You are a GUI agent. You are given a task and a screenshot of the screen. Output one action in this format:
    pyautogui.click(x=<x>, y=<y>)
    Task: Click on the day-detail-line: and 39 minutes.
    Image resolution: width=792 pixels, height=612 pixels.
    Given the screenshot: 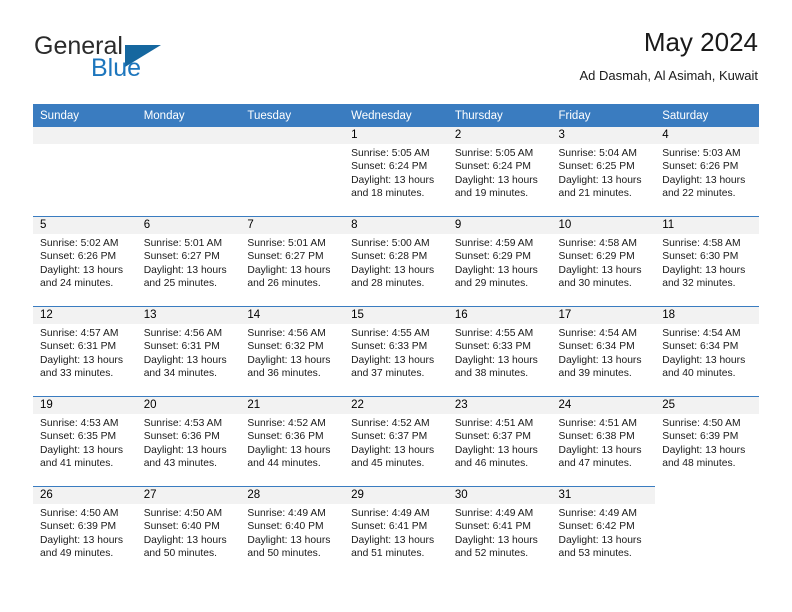 What is the action you would take?
    pyautogui.click(x=595, y=374)
    